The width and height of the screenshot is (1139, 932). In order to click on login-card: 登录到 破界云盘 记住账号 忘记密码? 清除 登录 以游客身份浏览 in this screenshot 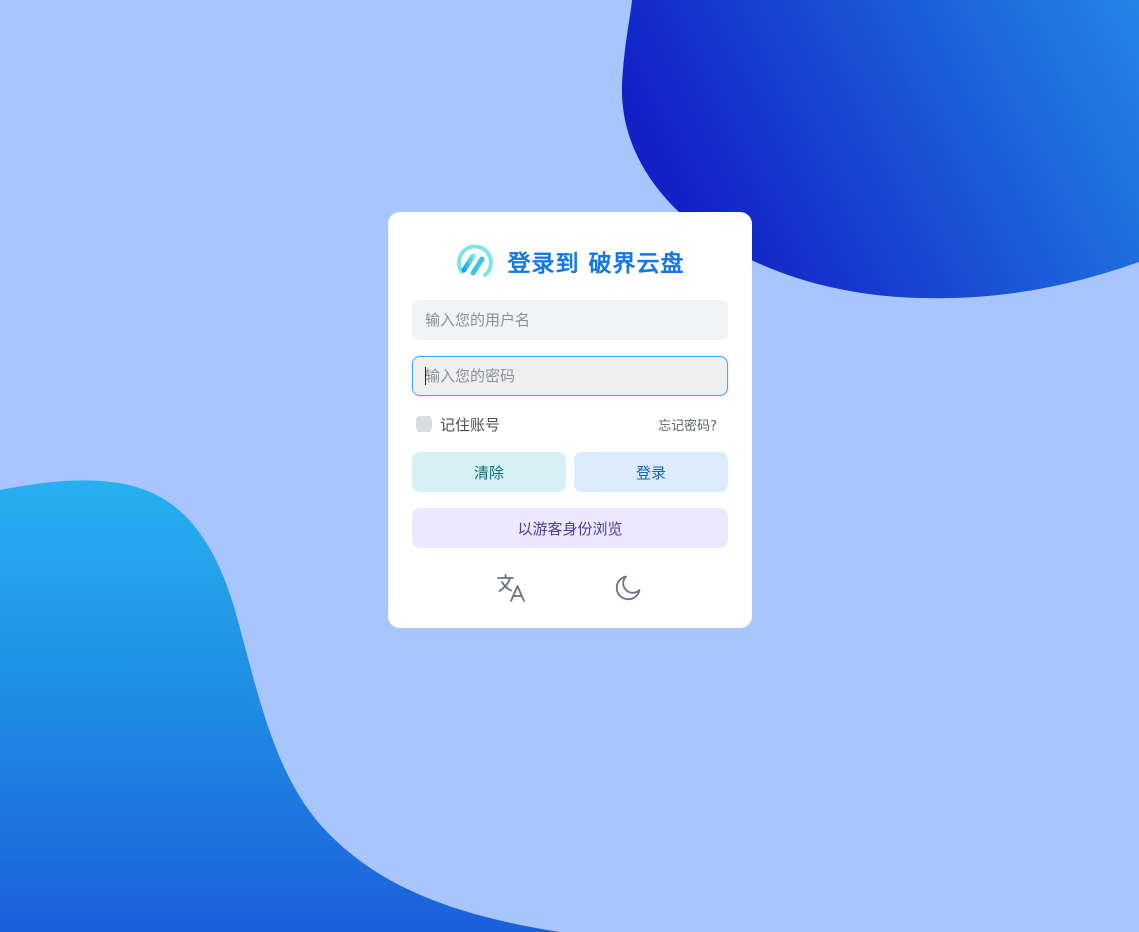, I will do `click(570, 420)`.